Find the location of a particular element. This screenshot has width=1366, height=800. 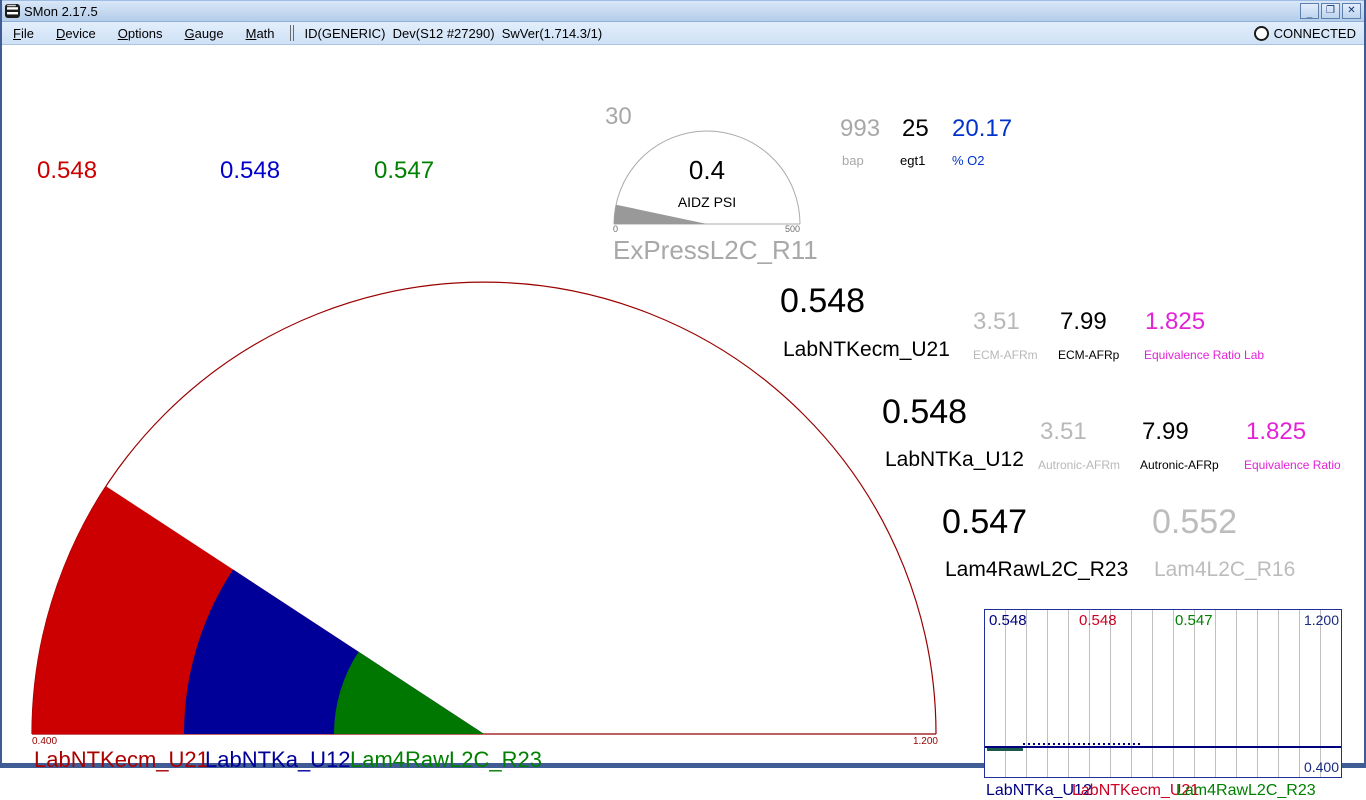

trend-ymin: 0.400 is located at coordinates (1321, 767).